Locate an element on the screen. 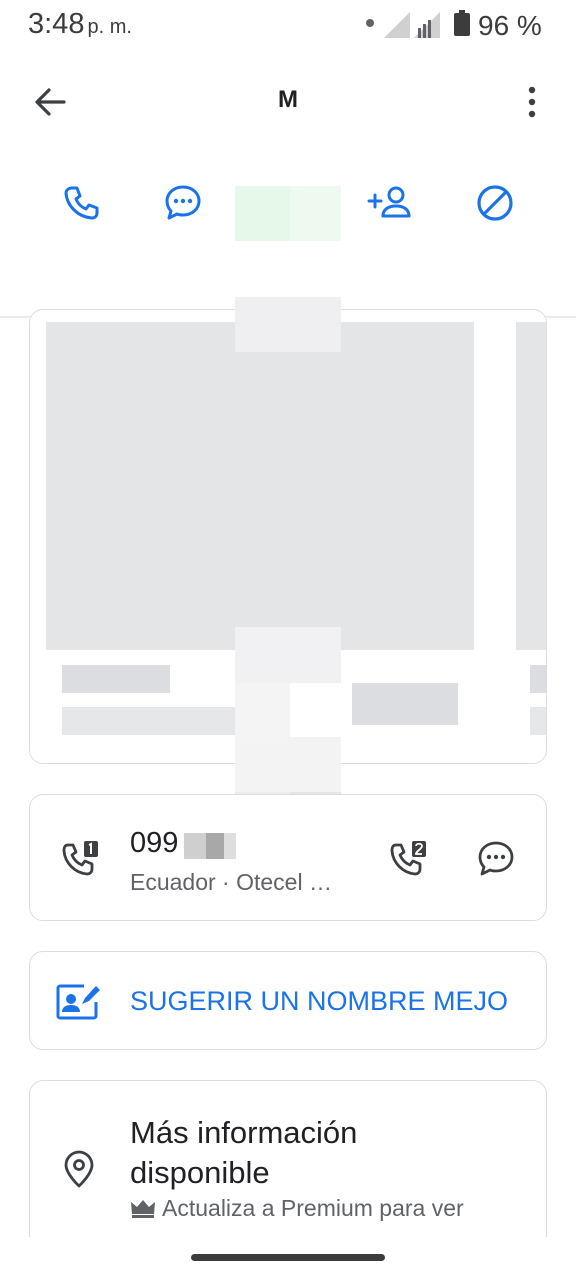 This screenshot has height=1280, width=576. notification-dot-icon is located at coordinates (370, 23).